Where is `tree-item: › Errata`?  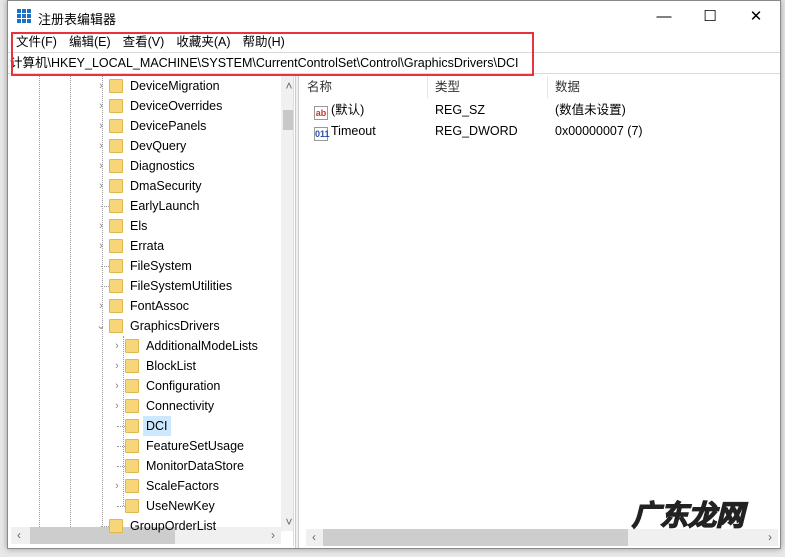
tree-item: › Errata is located at coordinates (145, 246).